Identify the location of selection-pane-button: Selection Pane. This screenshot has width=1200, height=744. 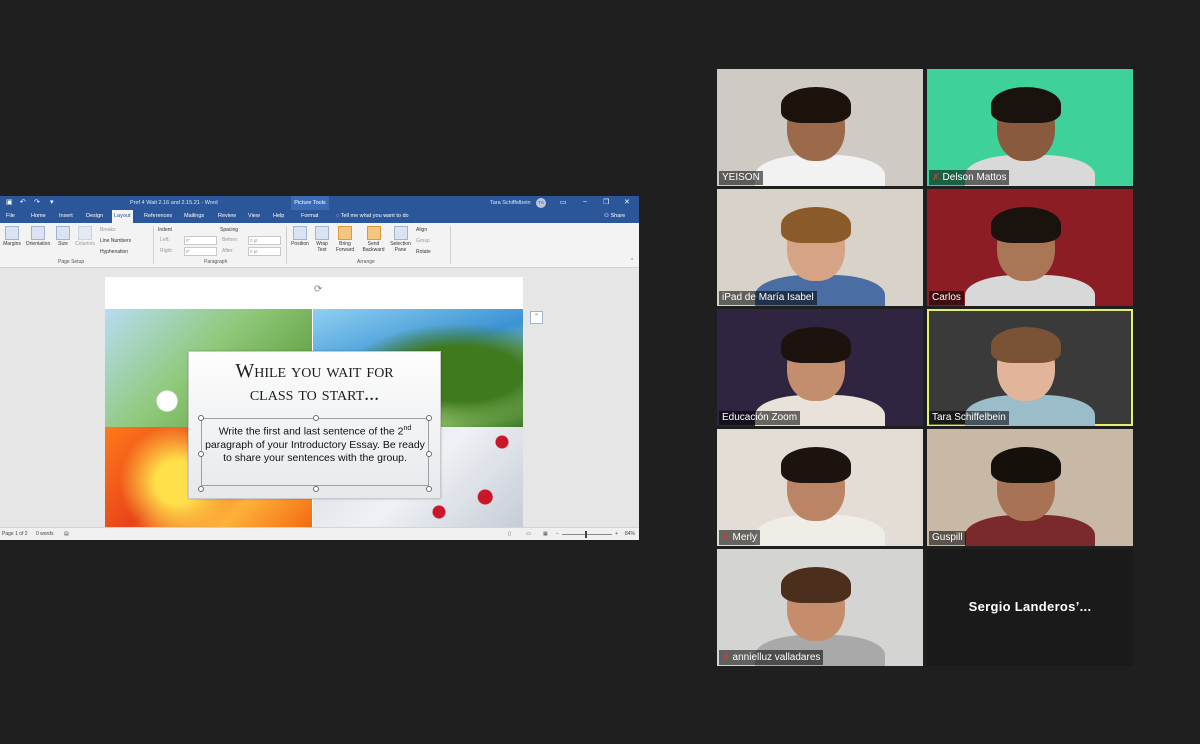
(400, 239).